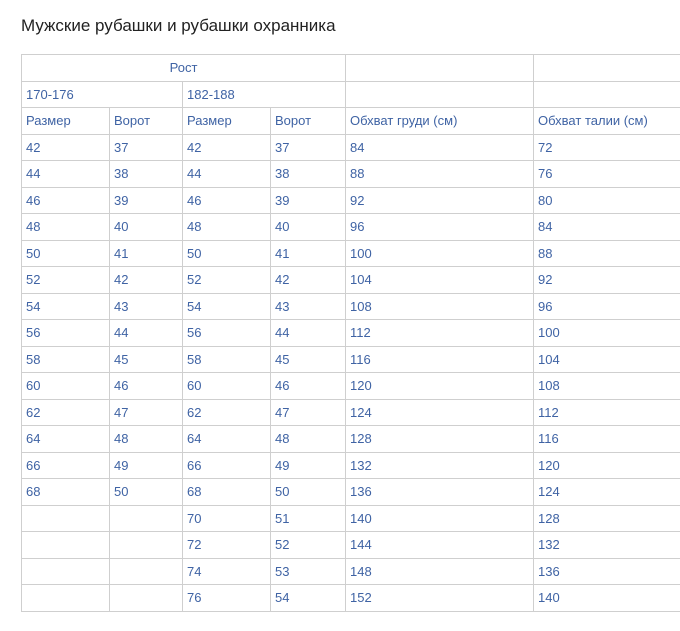 The width and height of the screenshot is (680, 631). I want to click on table-row: 66 49 66 49 132 120, so click(350, 465).